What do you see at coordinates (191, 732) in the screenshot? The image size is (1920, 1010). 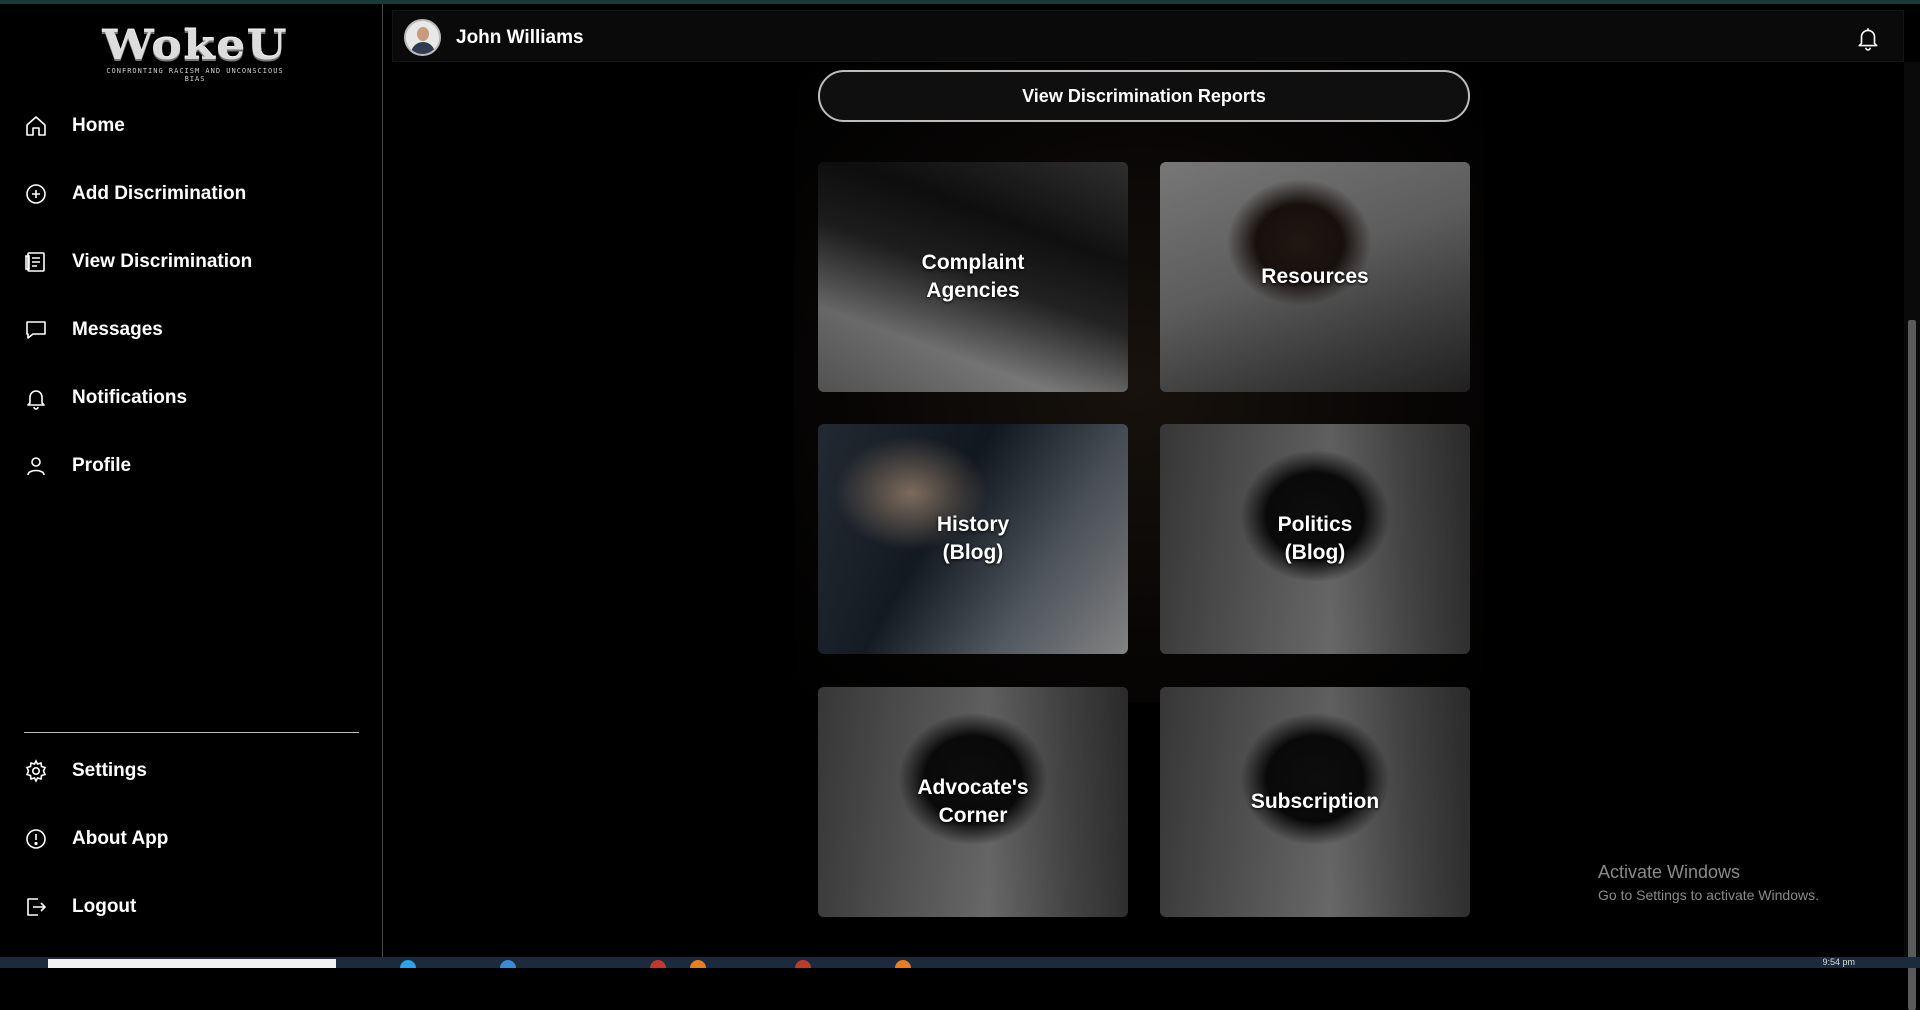 I see `sidebar-divider` at bounding box center [191, 732].